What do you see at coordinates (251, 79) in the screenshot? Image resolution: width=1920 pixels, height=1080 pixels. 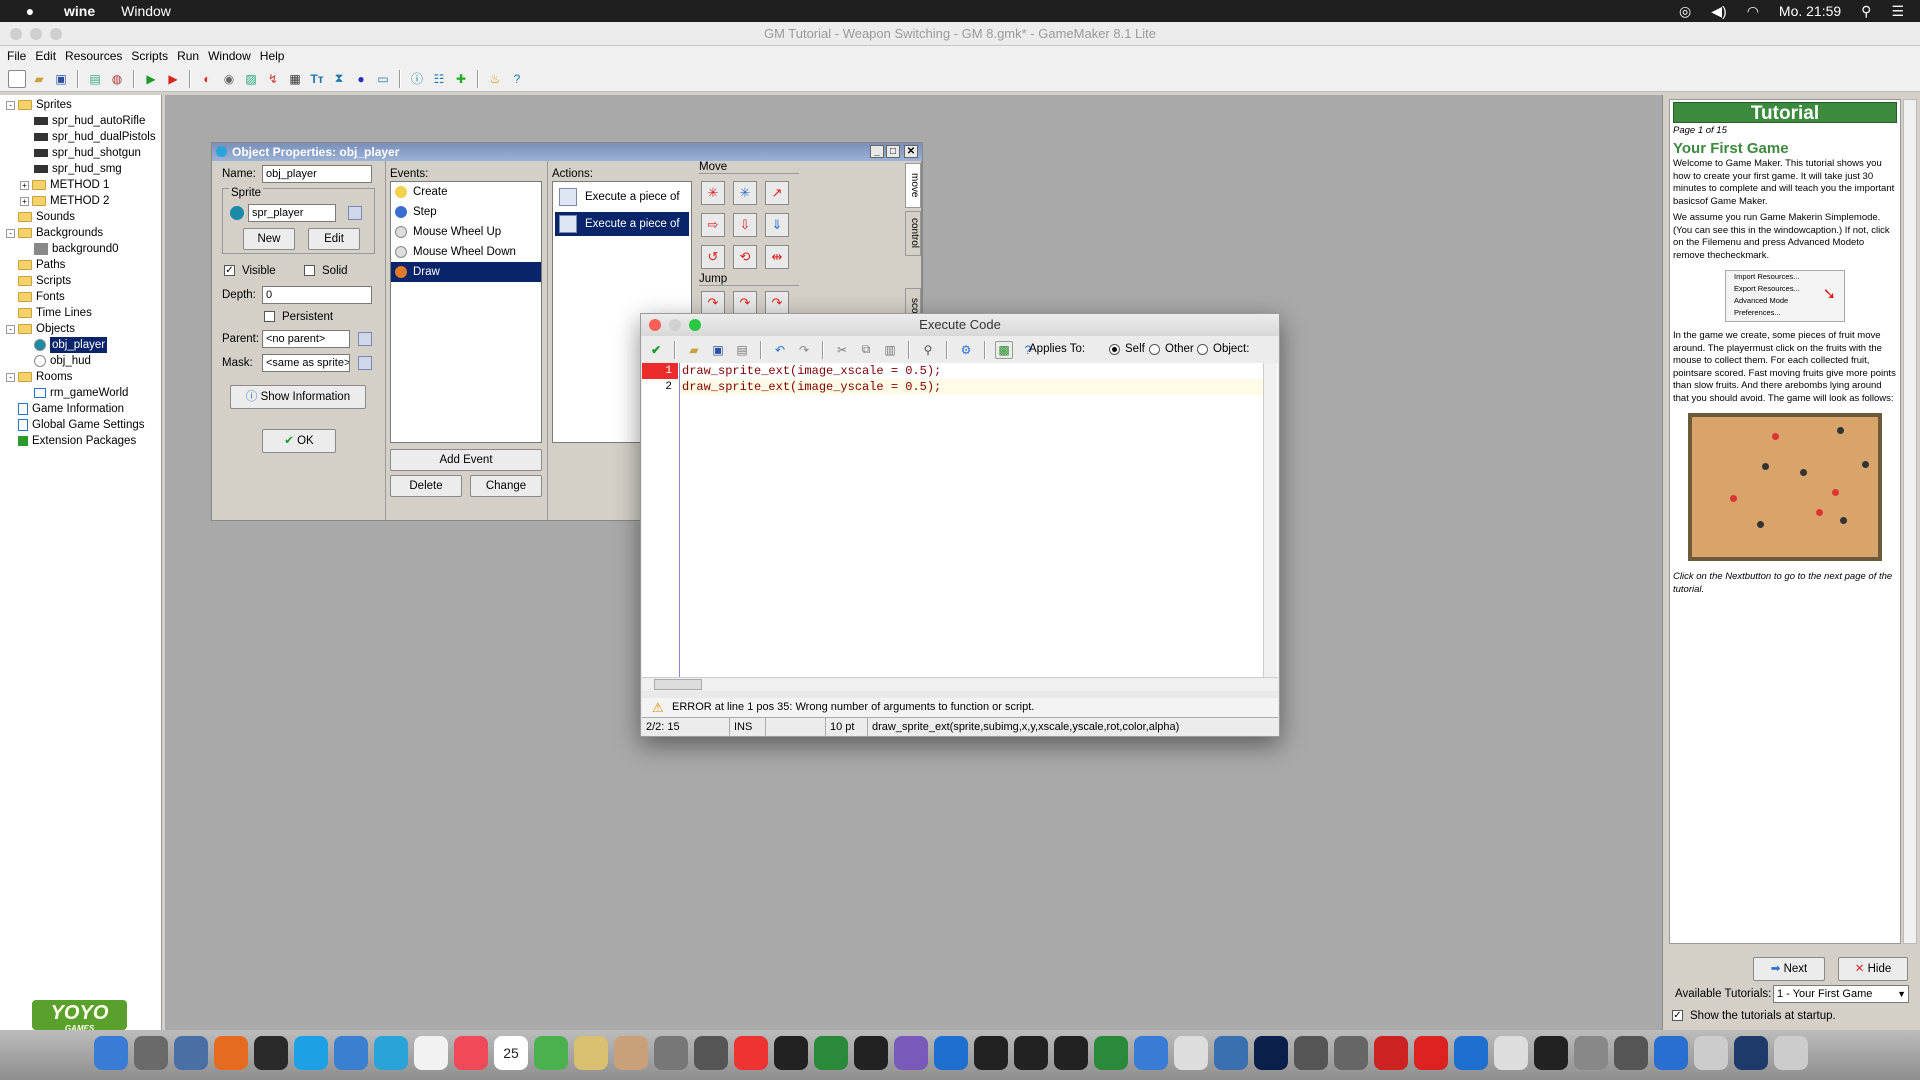 I see `add-background-icon: ▨` at bounding box center [251, 79].